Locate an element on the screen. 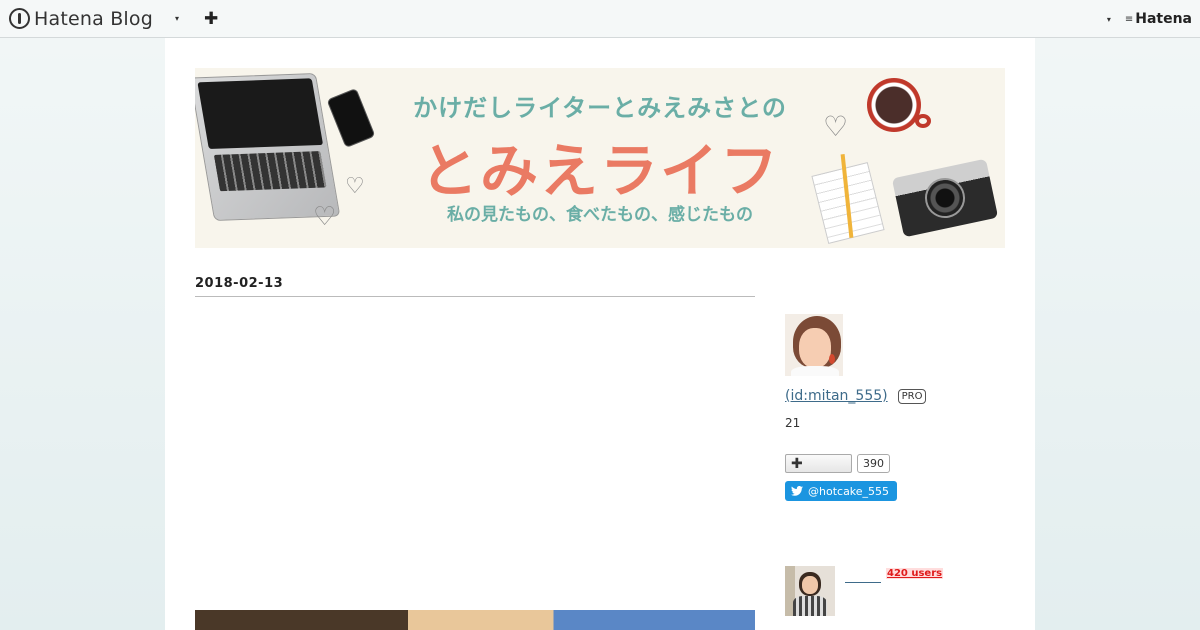  camera-lens is located at coordinates (945, 198).